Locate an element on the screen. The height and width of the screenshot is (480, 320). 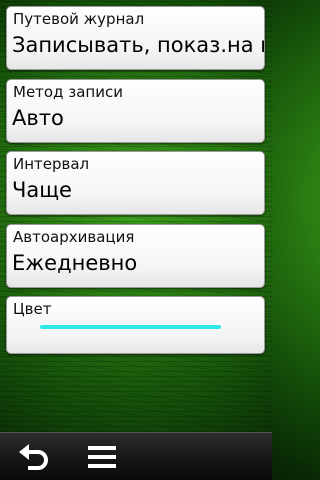
setting-interval: Интервал Чаще is located at coordinates (135, 183).